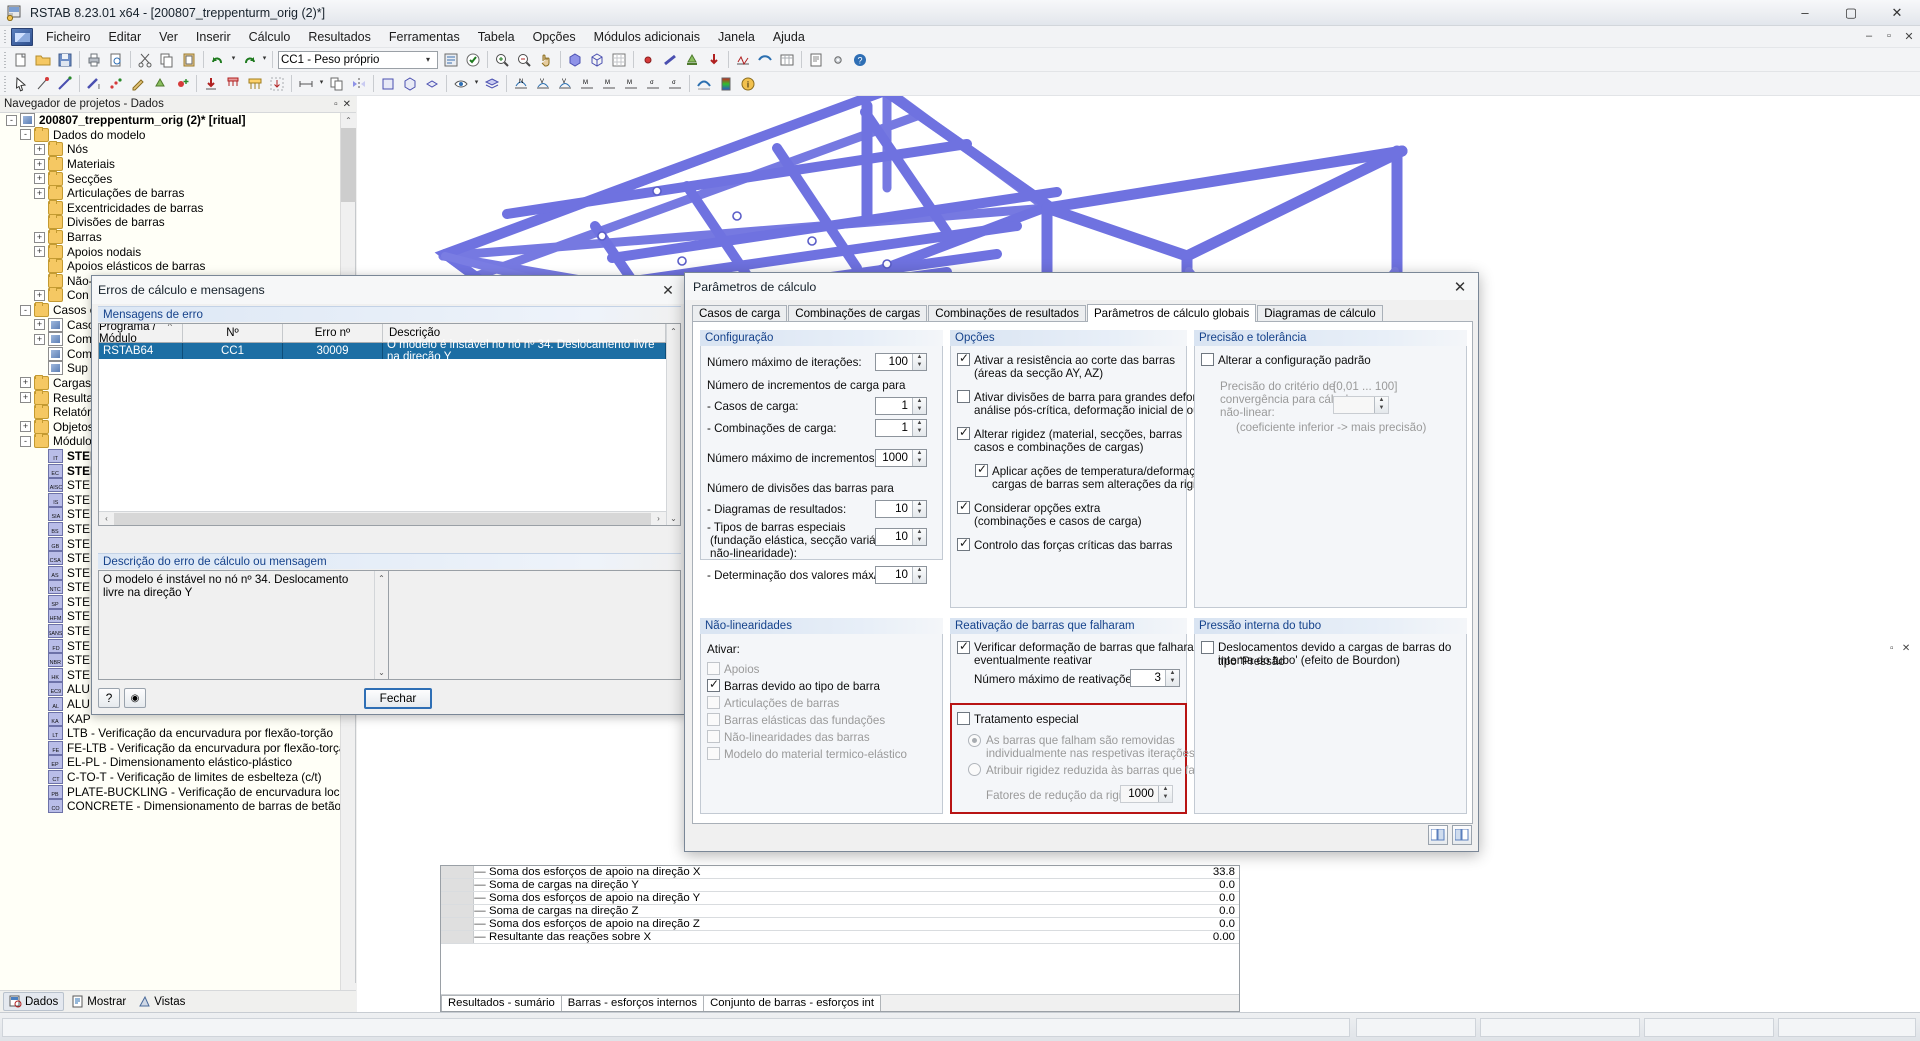 The height and width of the screenshot is (1041, 1920). I want to click on axis-sx-icon: σ, so click(653, 84).